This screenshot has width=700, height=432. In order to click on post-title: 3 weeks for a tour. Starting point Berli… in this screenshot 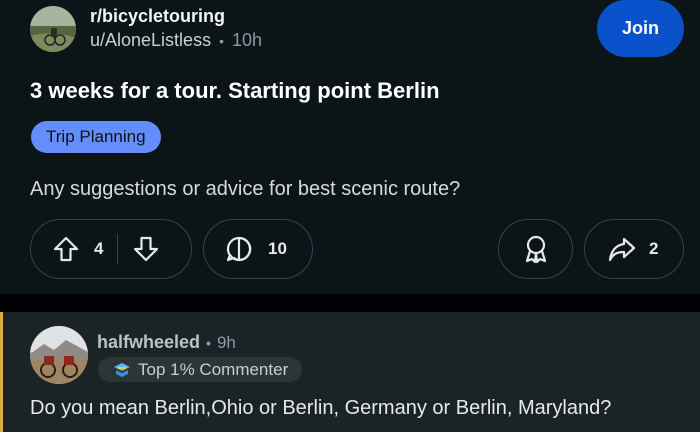, I will do `click(235, 91)`.